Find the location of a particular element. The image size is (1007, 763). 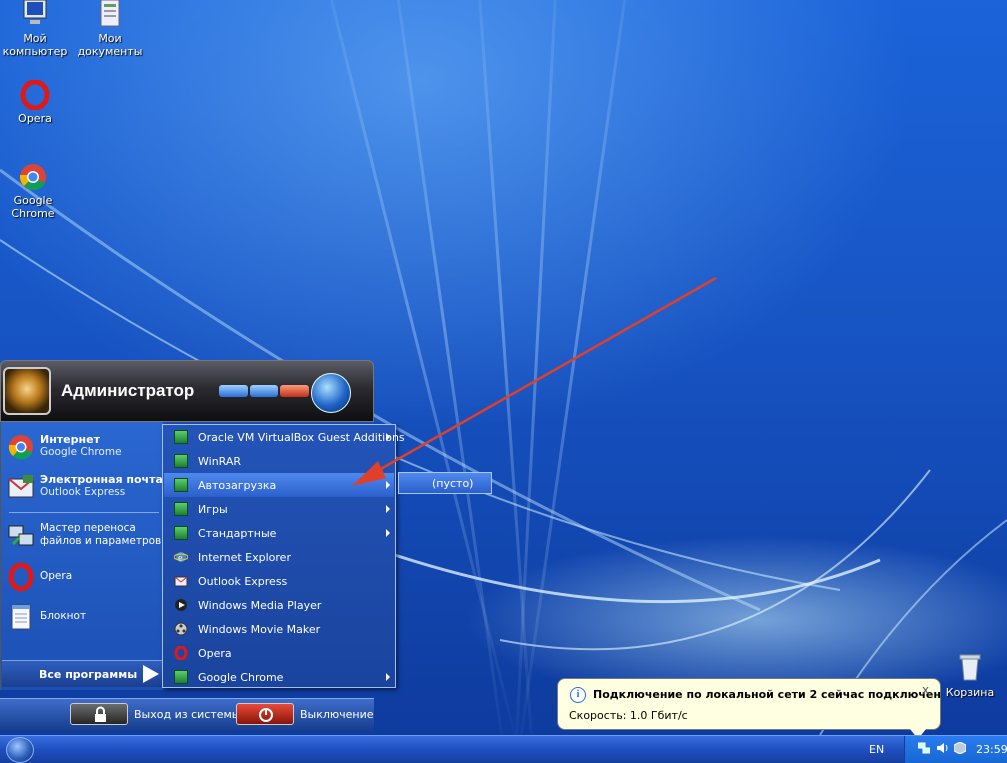

program-label: Opera is located at coordinates (215, 653).